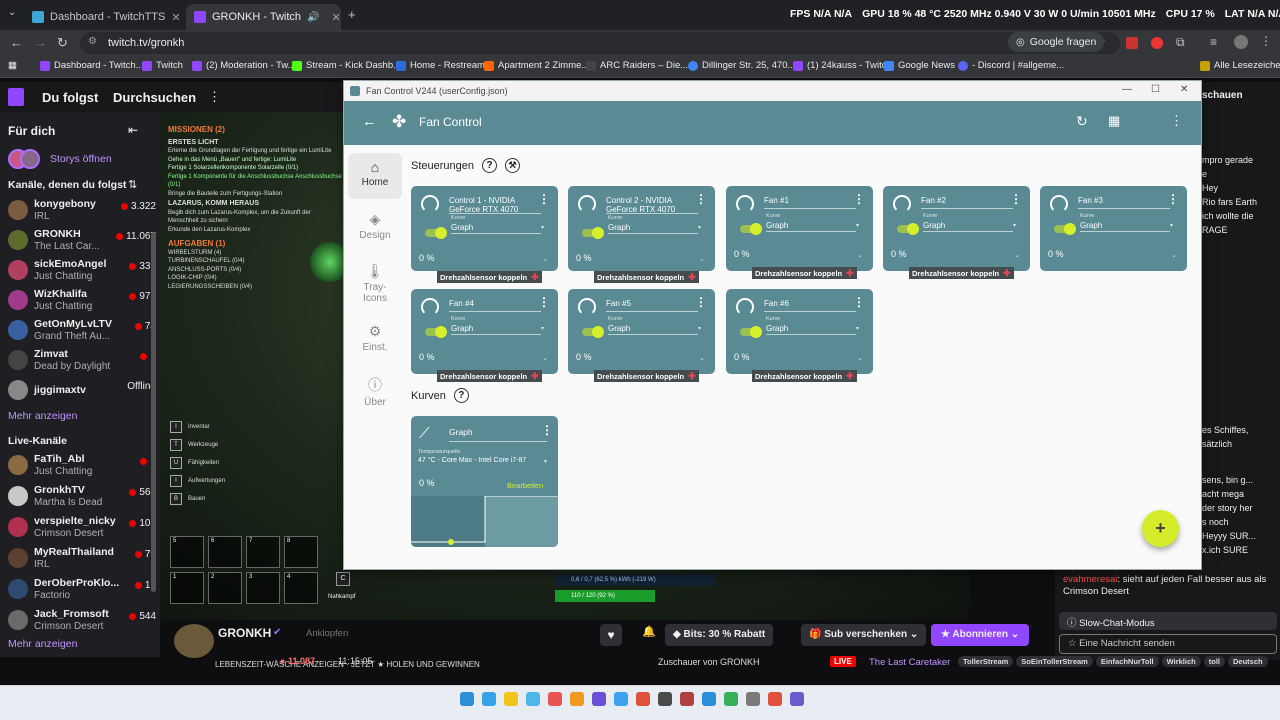 The height and width of the screenshot is (720, 1280). Describe the element at coordinates (82, 271) in the screenshot. I see `followed-channel-item: sickEmoAngel Just Chatting 337` at that location.